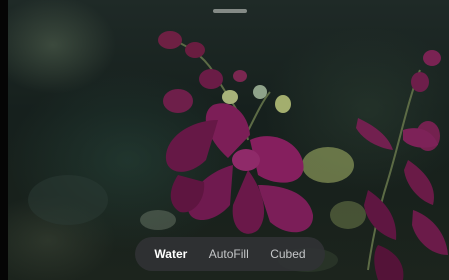  Describe the element at coordinates (4, 140) in the screenshot. I see `screen-edge` at that location.